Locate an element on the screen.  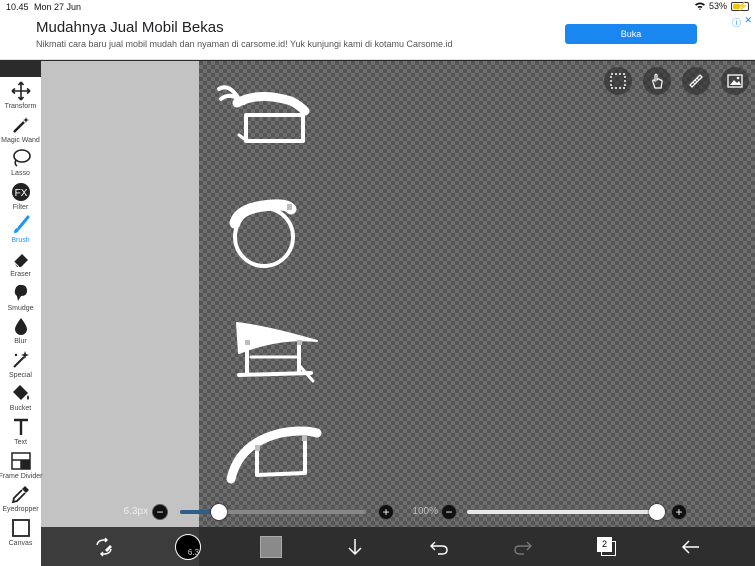
secondary-color-button is located at coordinates (271, 546).